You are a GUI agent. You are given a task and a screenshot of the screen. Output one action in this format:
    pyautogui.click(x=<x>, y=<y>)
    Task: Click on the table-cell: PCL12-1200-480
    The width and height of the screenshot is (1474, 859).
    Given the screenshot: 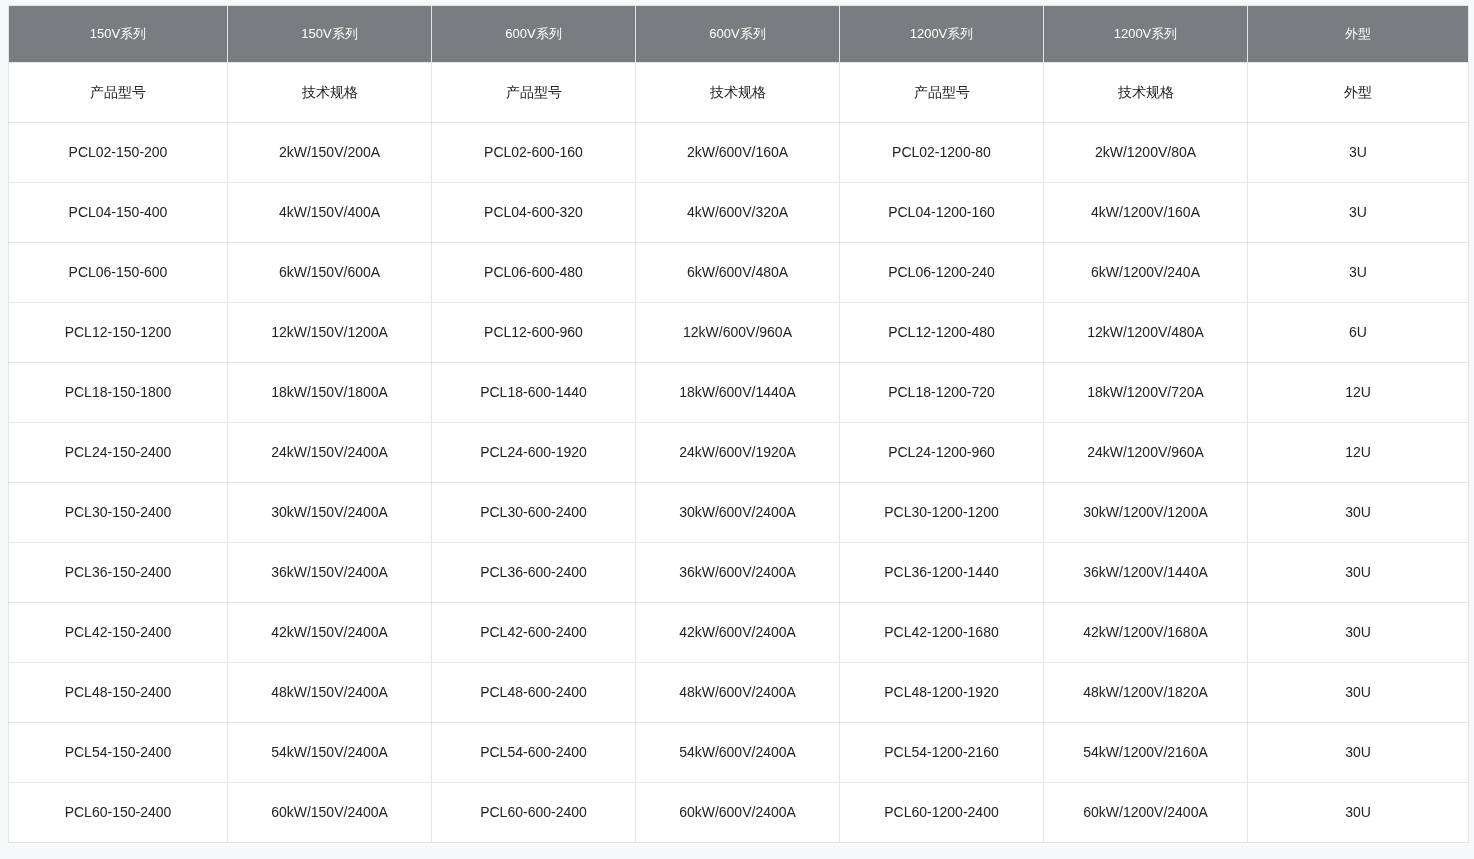 What is the action you would take?
    pyautogui.click(x=941, y=332)
    